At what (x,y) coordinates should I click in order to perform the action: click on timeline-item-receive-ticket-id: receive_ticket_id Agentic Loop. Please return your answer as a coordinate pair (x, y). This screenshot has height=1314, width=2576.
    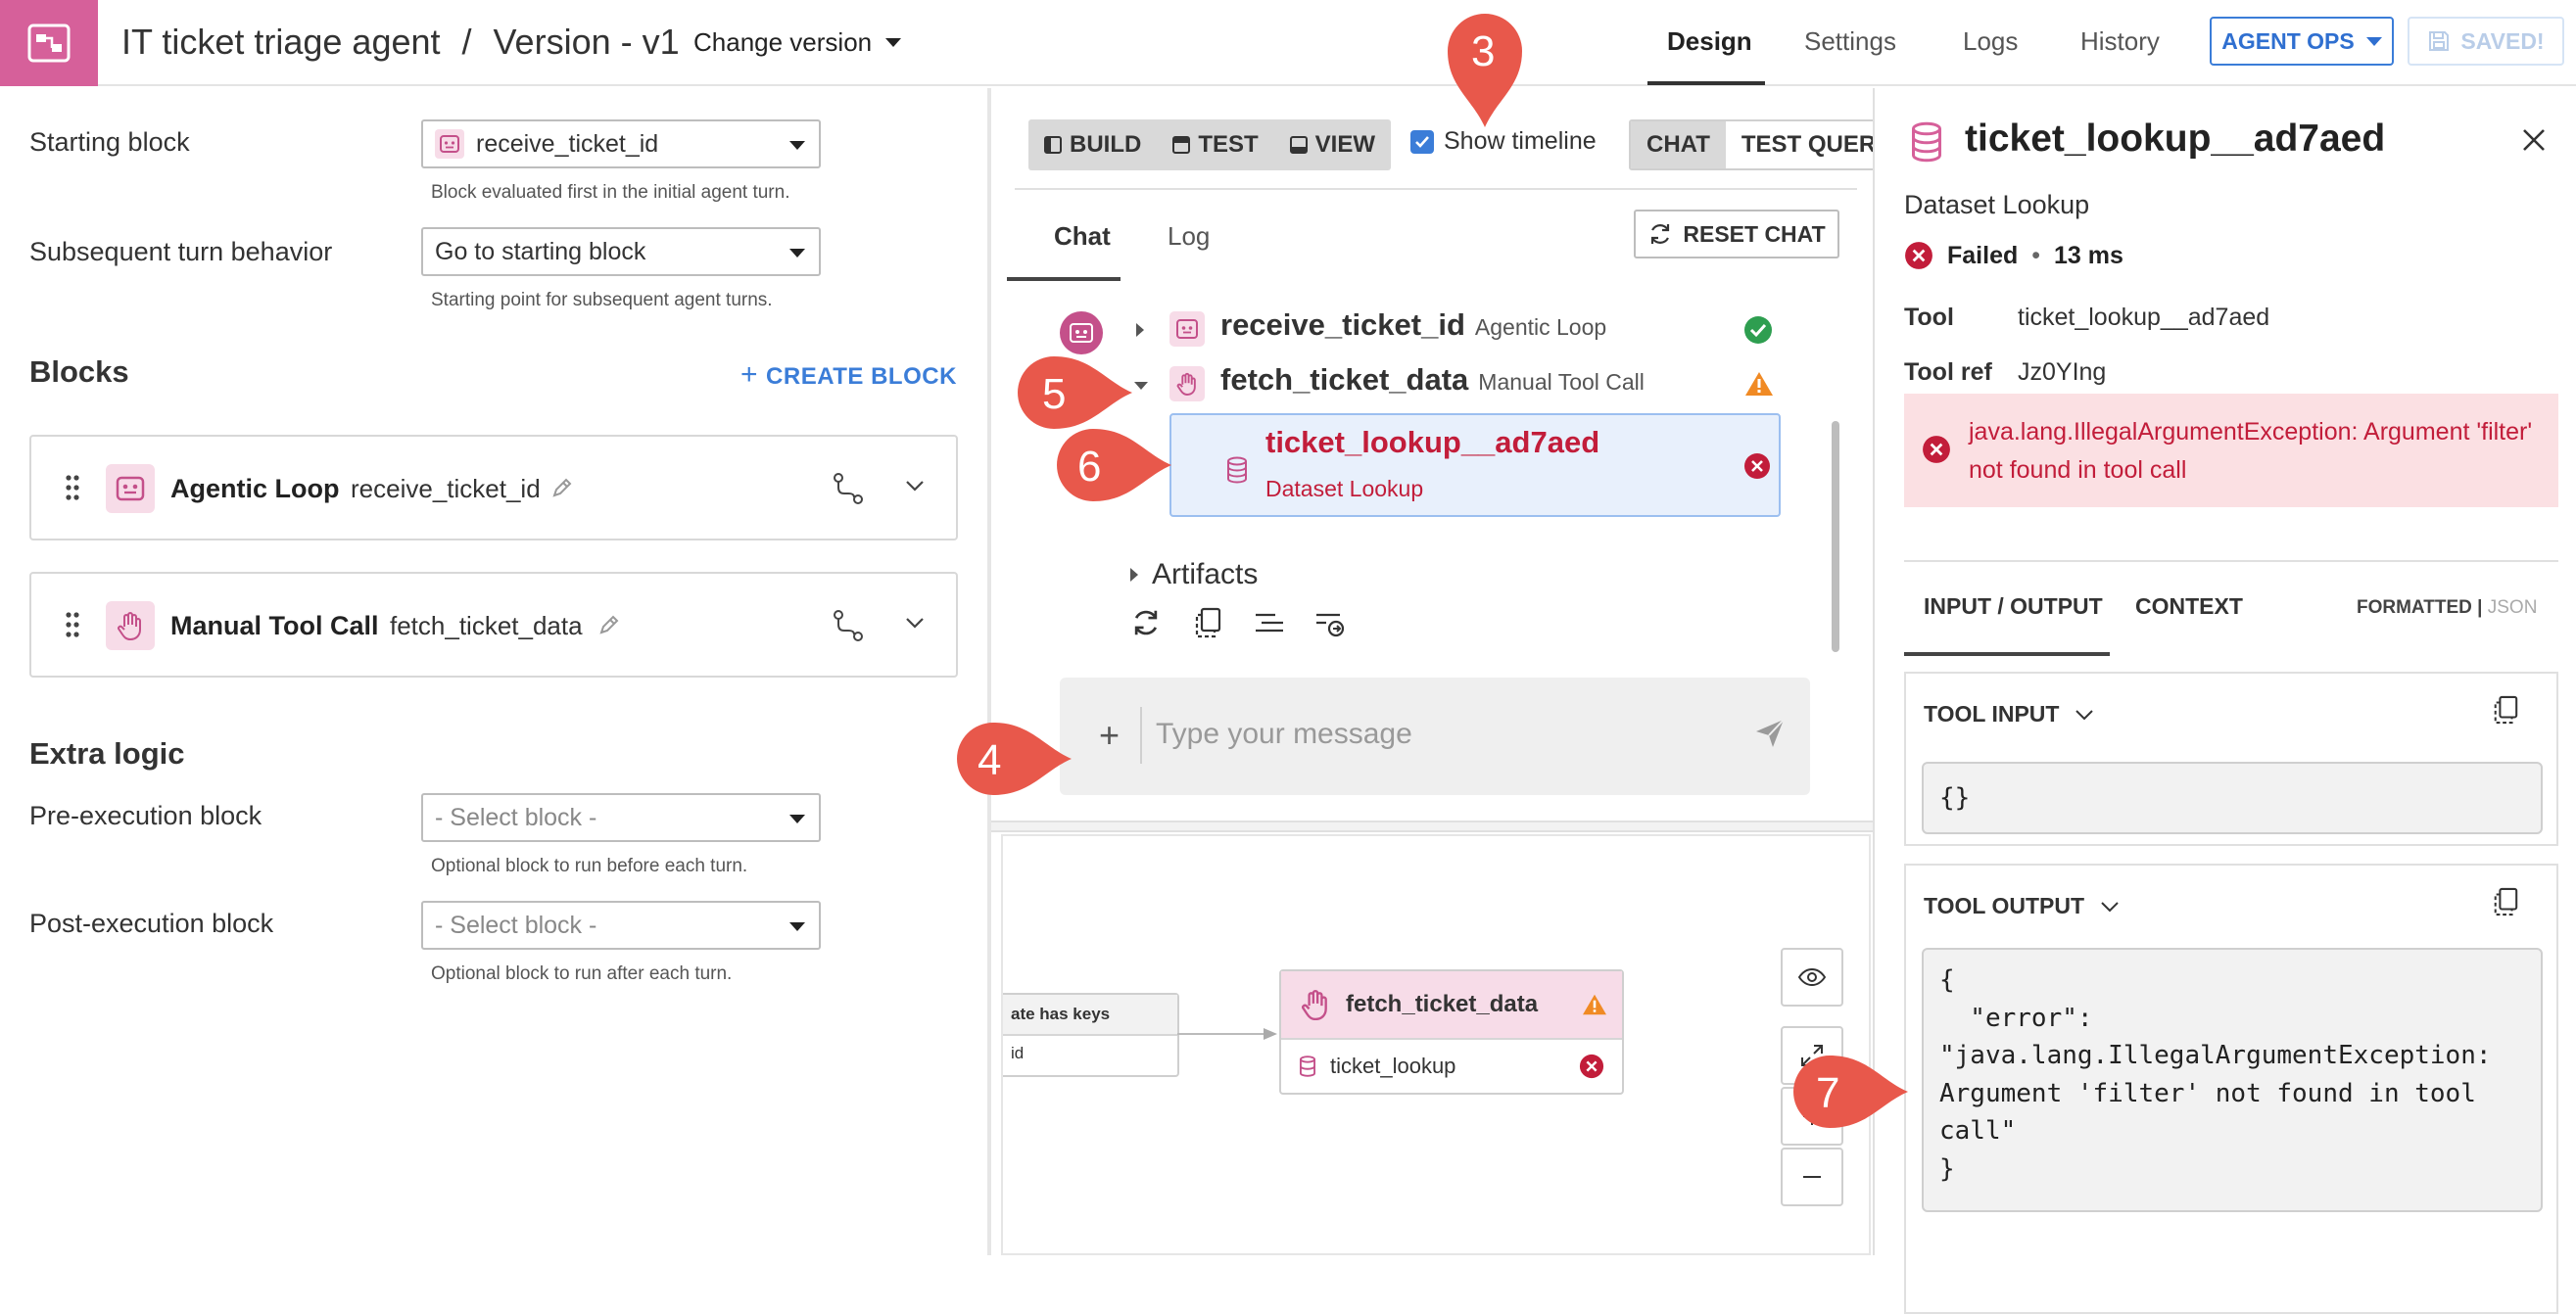
    Looking at the image, I should click on (1413, 325).